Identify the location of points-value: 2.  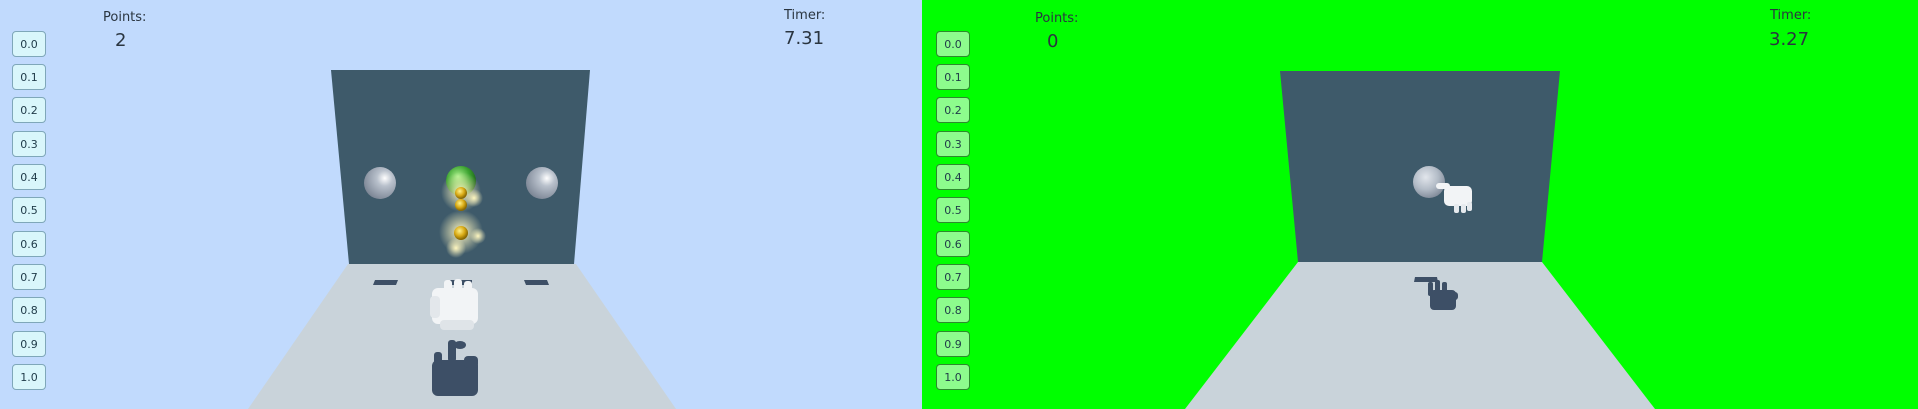
(121, 40).